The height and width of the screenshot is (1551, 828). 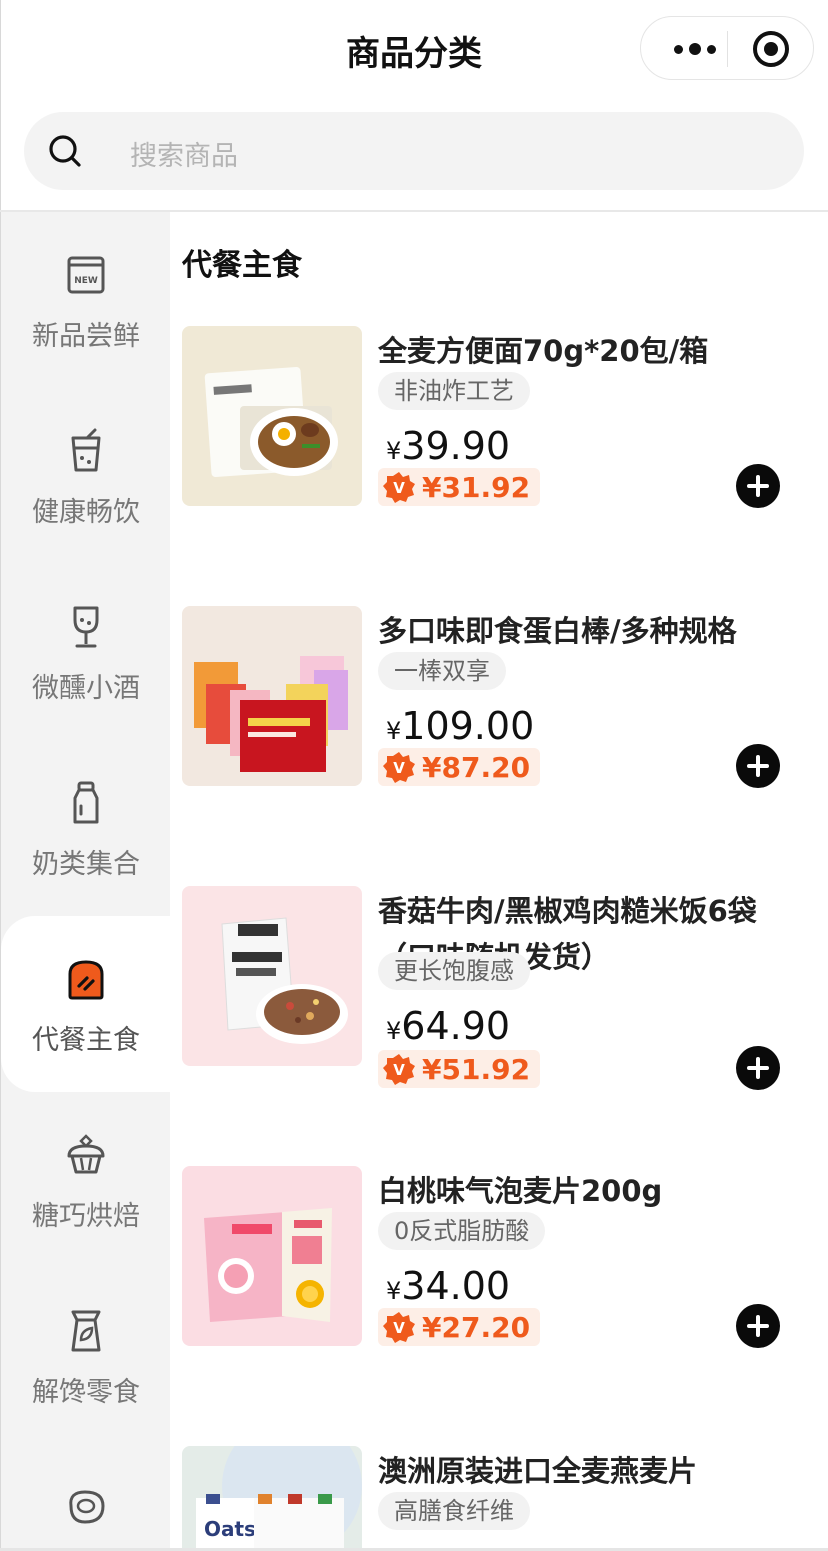 I want to click on window-edge, so click(x=0, y=106).